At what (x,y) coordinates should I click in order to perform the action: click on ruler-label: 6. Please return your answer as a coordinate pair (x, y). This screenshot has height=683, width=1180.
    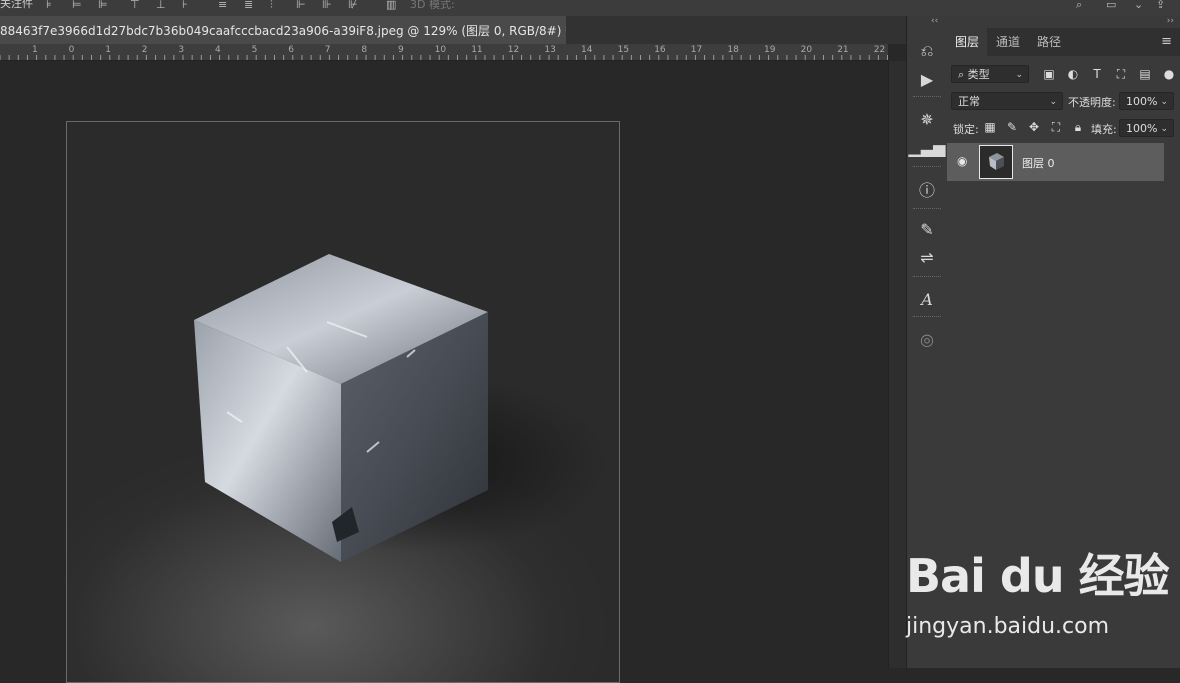
    Looking at the image, I should click on (291, 50).